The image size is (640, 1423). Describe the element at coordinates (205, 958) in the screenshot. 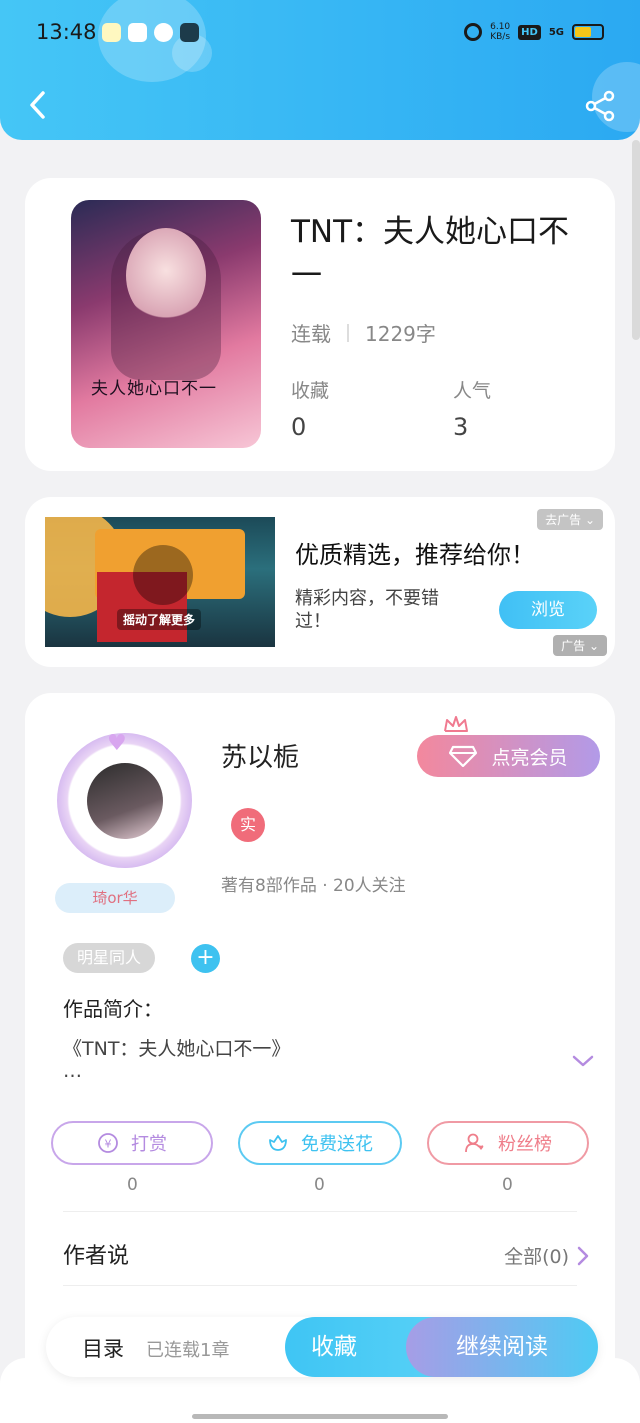

I see `add-tag-button: +` at that location.